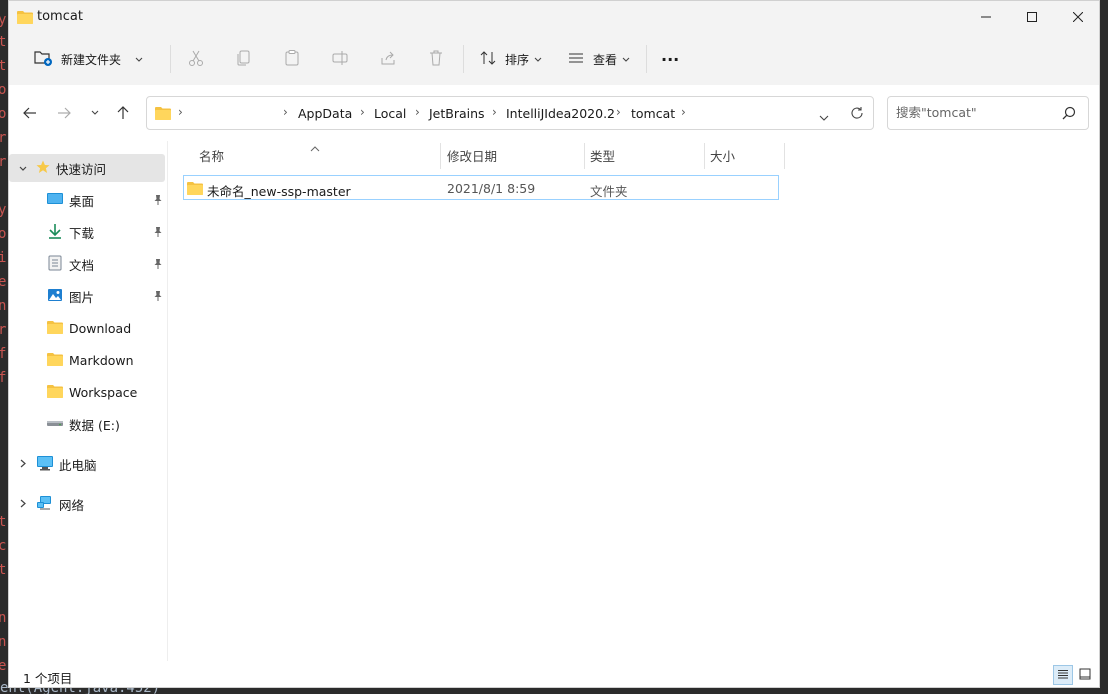  Describe the element at coordinates (857, 114) in the screenshot. I see `refresh-icon` at that location.